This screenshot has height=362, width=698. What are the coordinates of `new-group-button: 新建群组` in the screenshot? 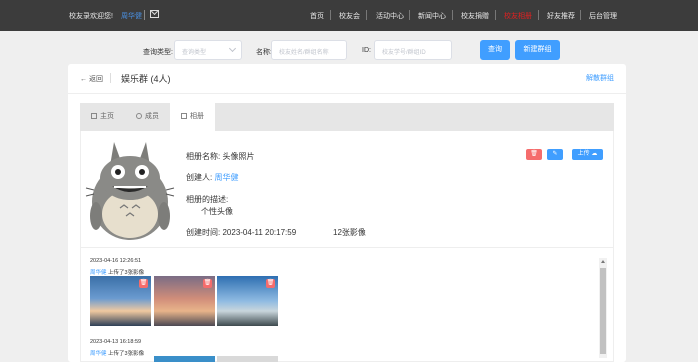 It's located at (537, 50).